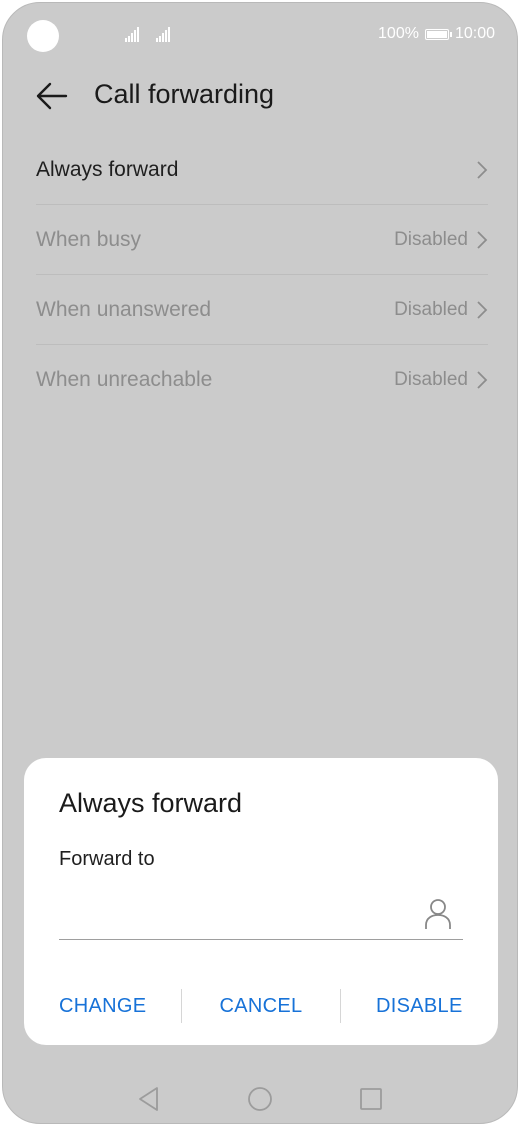 This screenshot has height=1126, width=520. What do you see at coordinates (151, 803) in the screenshot?
I see `dialog-title: Always forward` at bounding box center [151, 803].